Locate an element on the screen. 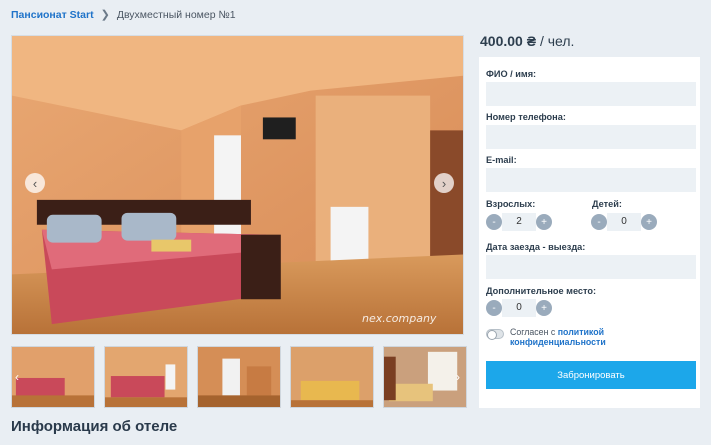  thumbs-next-button: › is located at coordinates (458, 377).